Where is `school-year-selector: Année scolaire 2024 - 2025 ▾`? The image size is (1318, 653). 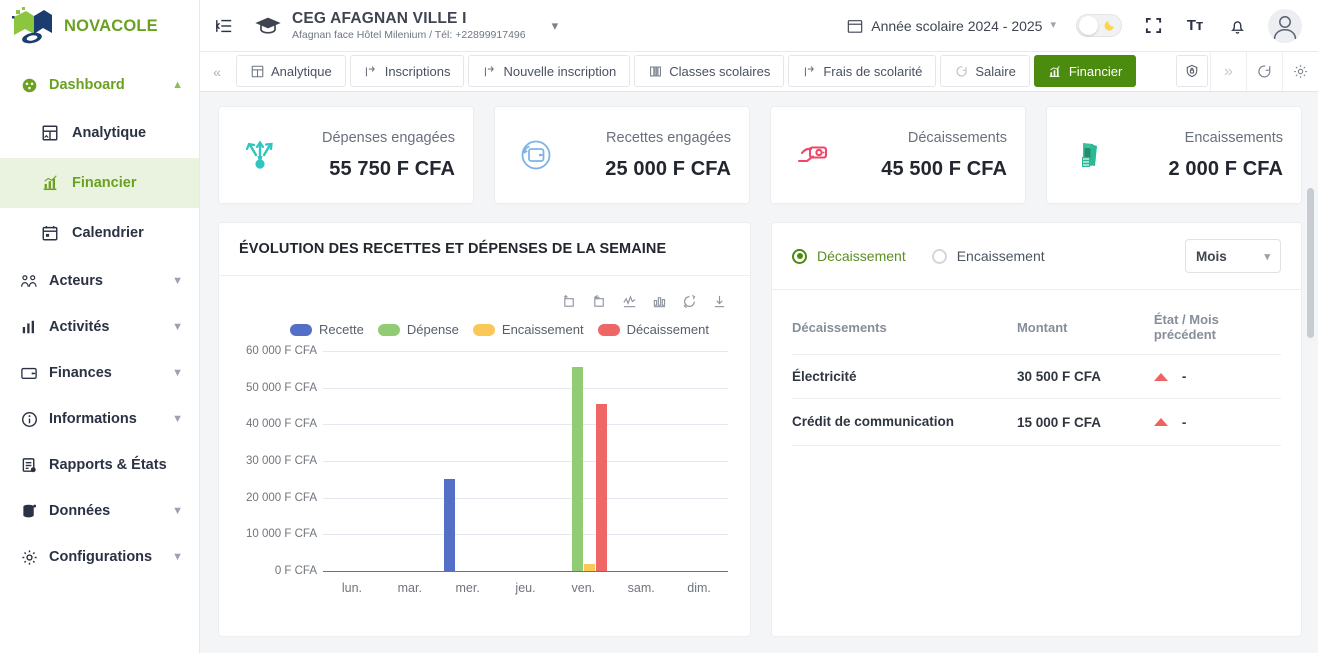
school-year-selector: Année scolaire 2024 - 2025 ▾ is located at coordinates (951, 26).